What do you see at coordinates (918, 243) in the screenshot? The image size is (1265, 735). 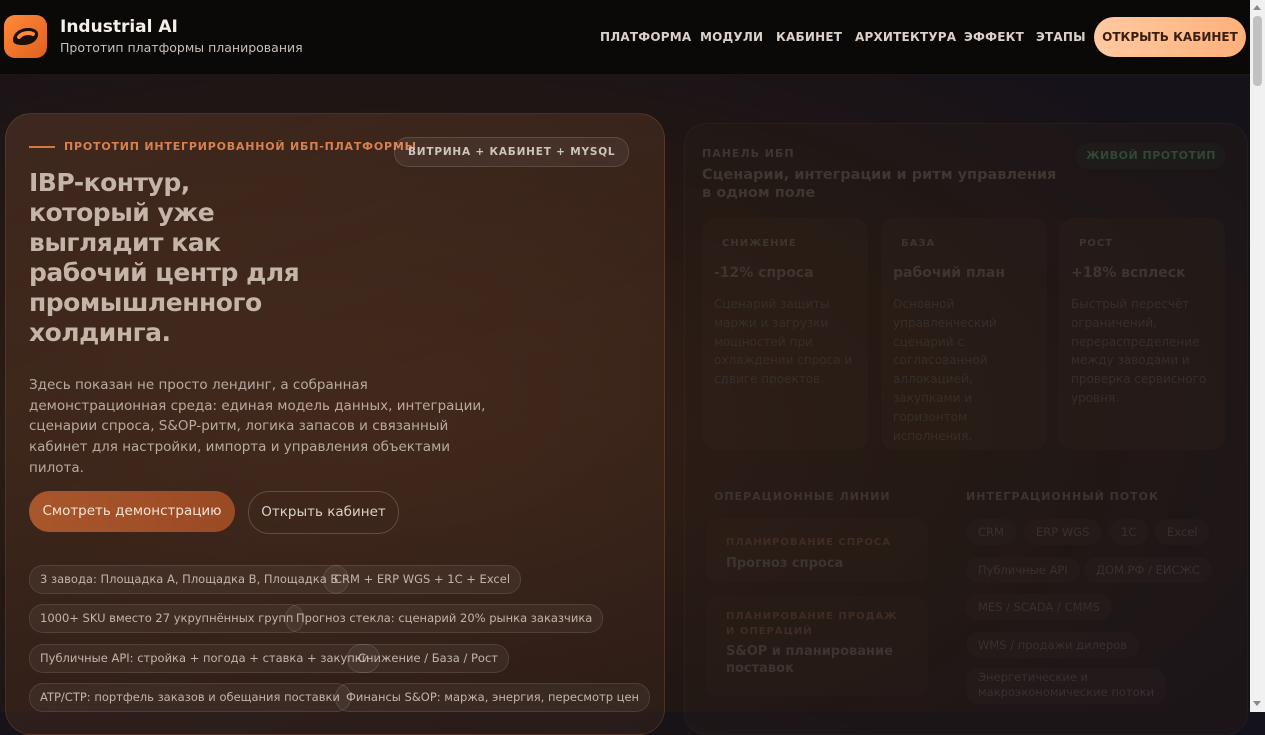 I see `scenario-kicker: БАЗА` at bounding box center [918, 243].